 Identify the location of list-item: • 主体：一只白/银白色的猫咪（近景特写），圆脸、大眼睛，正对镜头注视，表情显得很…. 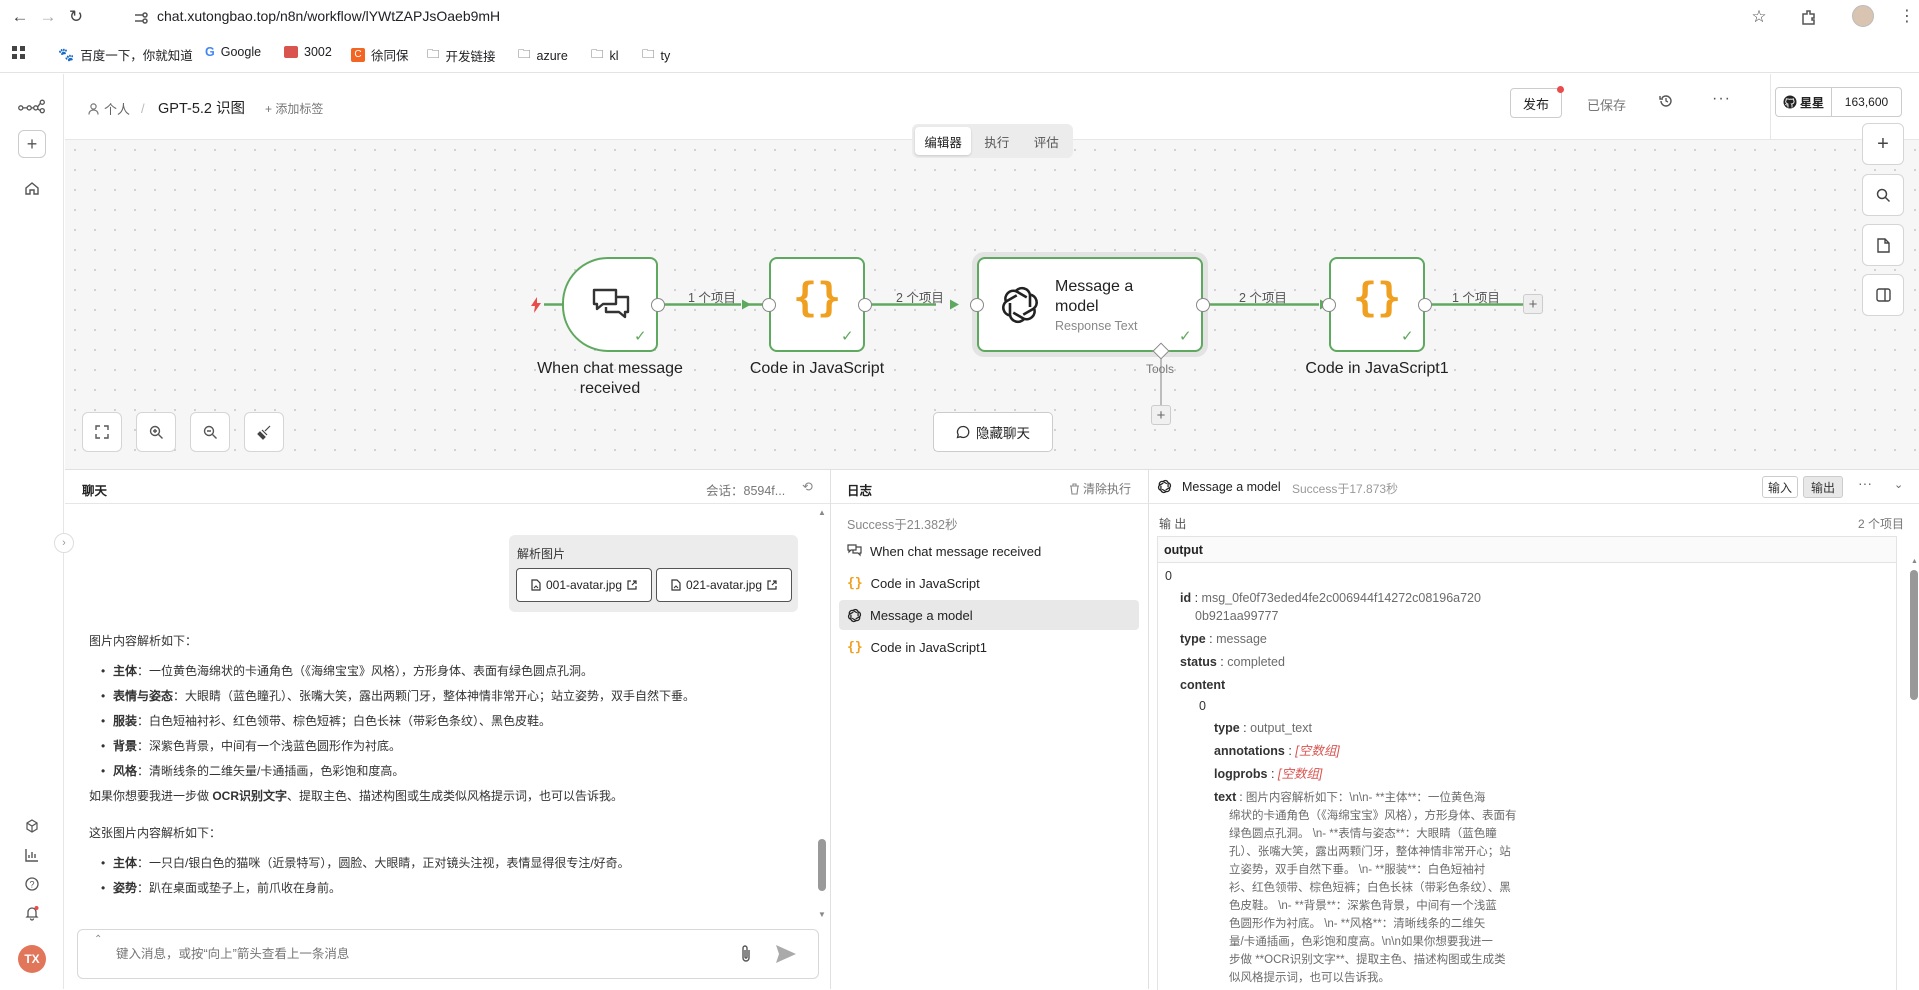
(365, 863).